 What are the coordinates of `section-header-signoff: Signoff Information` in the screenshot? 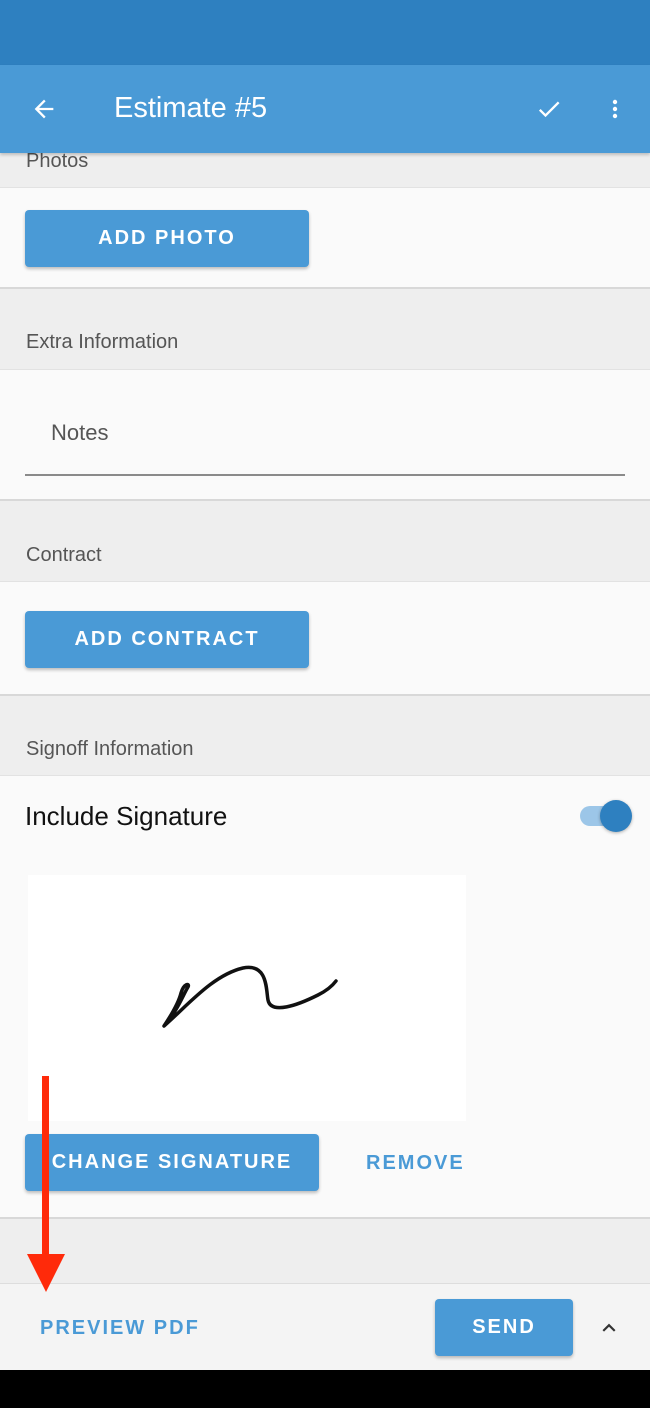 It's located at (110, 749).